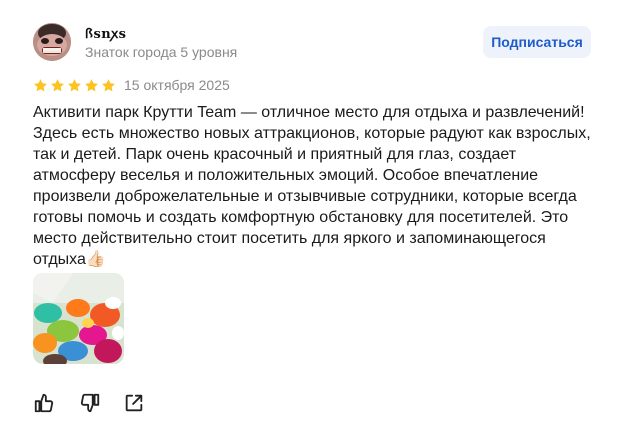 The image size is (634, 425). Describe the element at coordinates (78, 318) in the screenshot. I see `review-photo` at that location.